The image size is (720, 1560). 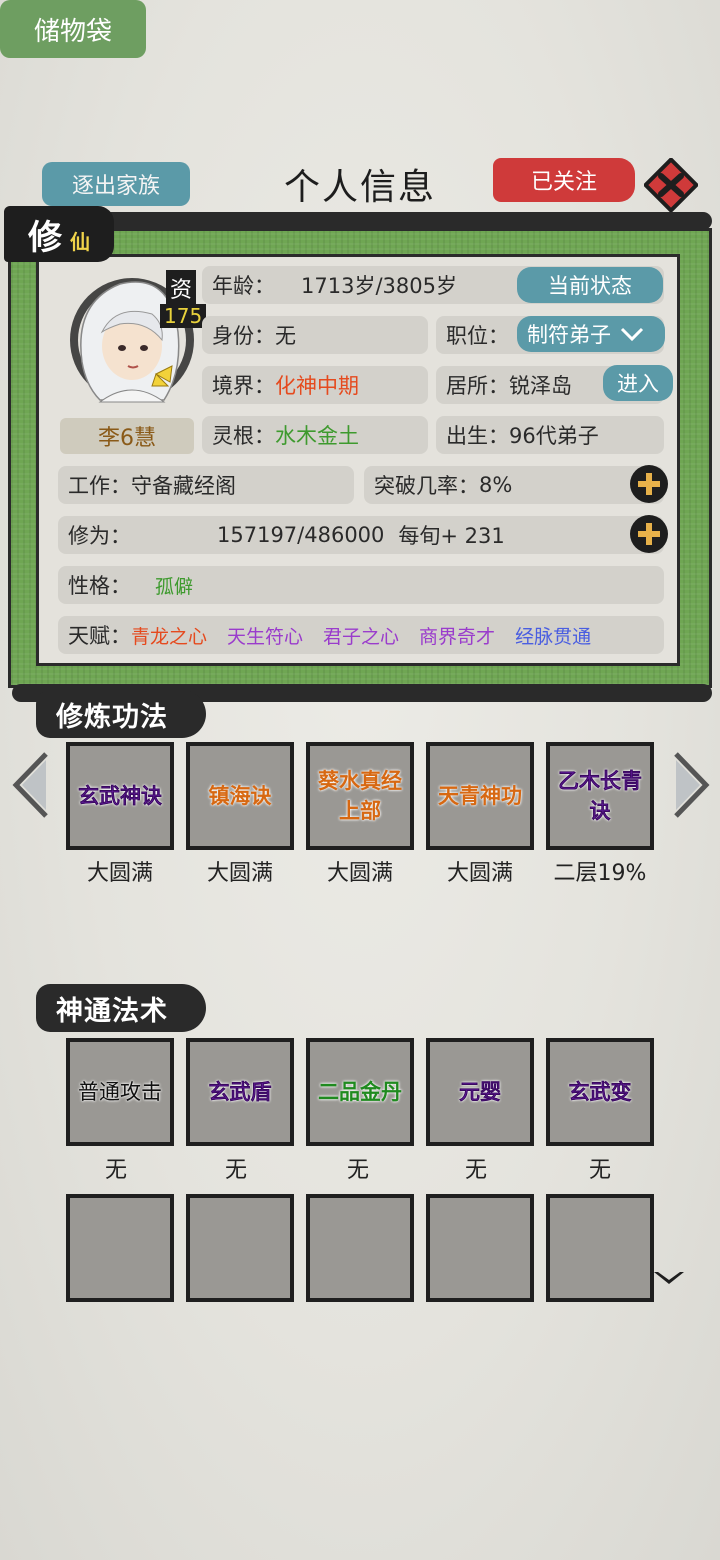 I want to click on technique-slot: 玄武神诀, so click(x=120, y=796).